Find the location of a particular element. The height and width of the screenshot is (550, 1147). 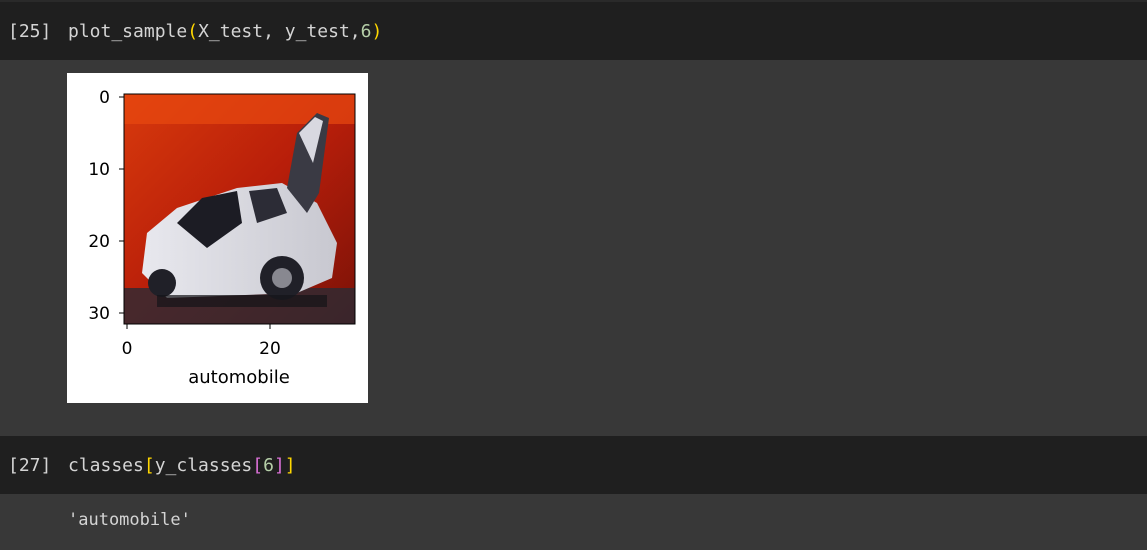

y-tick-label: 0 is located at coordinates (104, 98).